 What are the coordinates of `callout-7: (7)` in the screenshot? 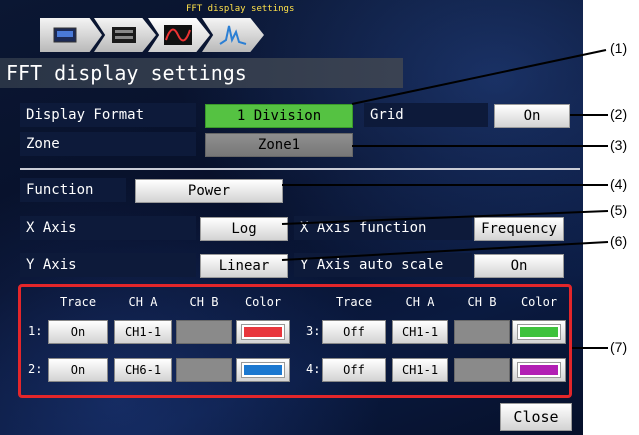 It's located at (619, 347).